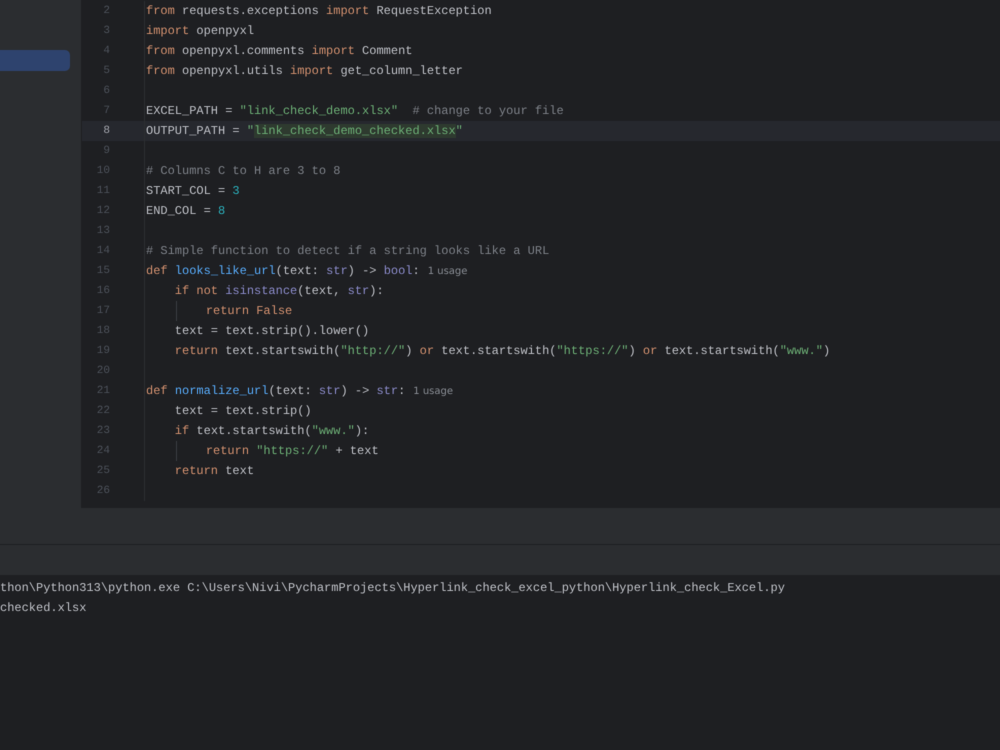 Image resolution: width=1000 pixels, height=750 pixels. I want to click on code-token: + text, so click(356, 451).